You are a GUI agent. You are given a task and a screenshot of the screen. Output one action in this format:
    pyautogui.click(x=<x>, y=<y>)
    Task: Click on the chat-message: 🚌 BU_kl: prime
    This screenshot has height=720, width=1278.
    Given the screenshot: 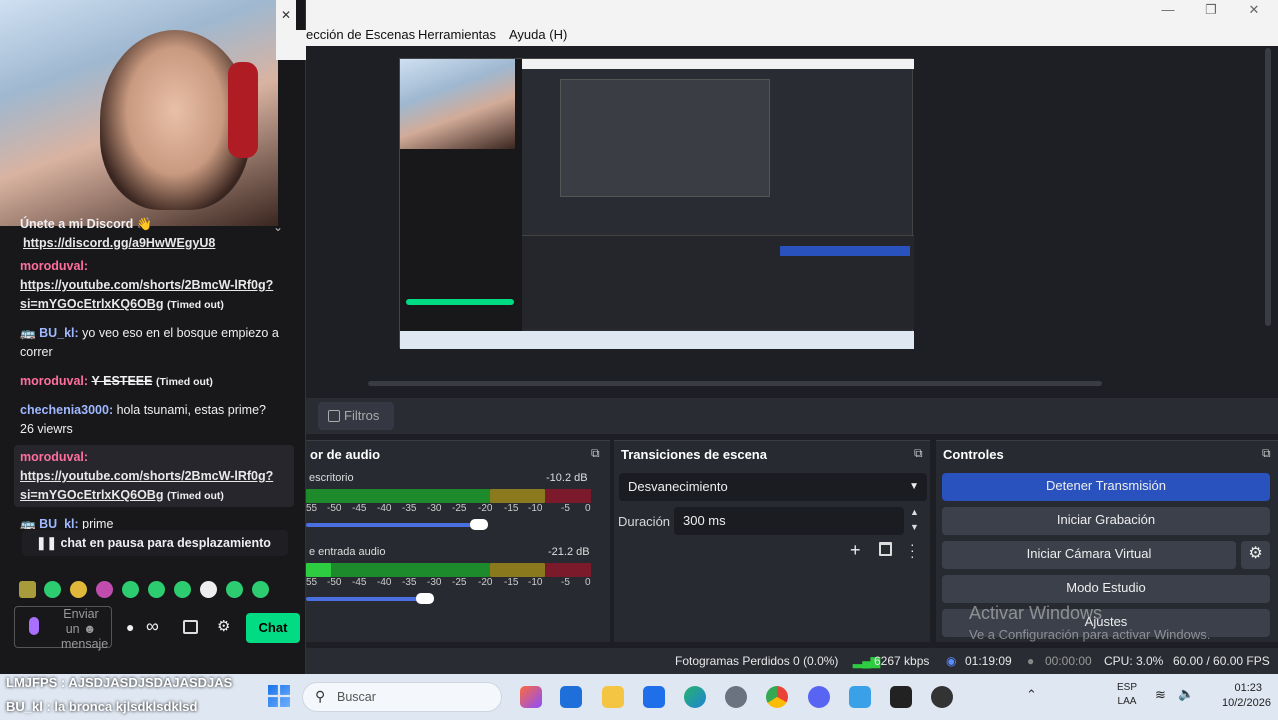 What is the action you would take?
    pyautogui.click(x=67, y=523)
    